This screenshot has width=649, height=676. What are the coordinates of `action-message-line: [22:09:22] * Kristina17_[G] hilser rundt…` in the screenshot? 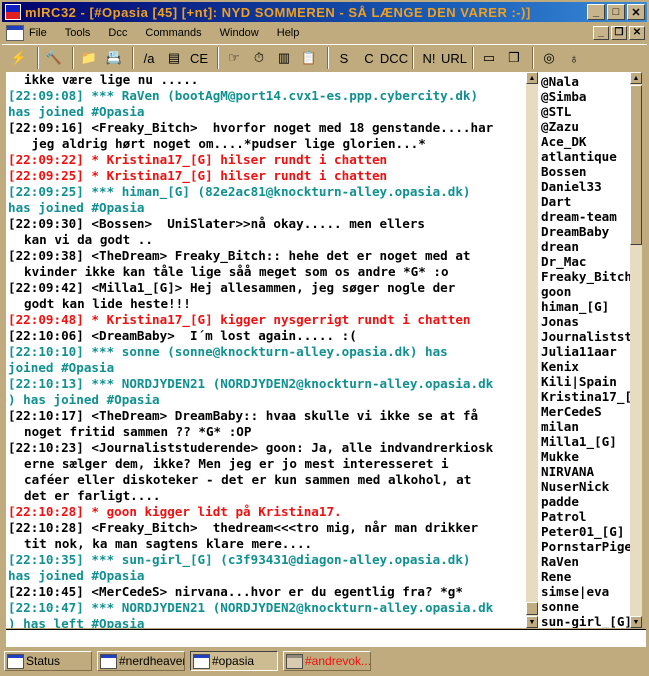 It's located at (198, 159).